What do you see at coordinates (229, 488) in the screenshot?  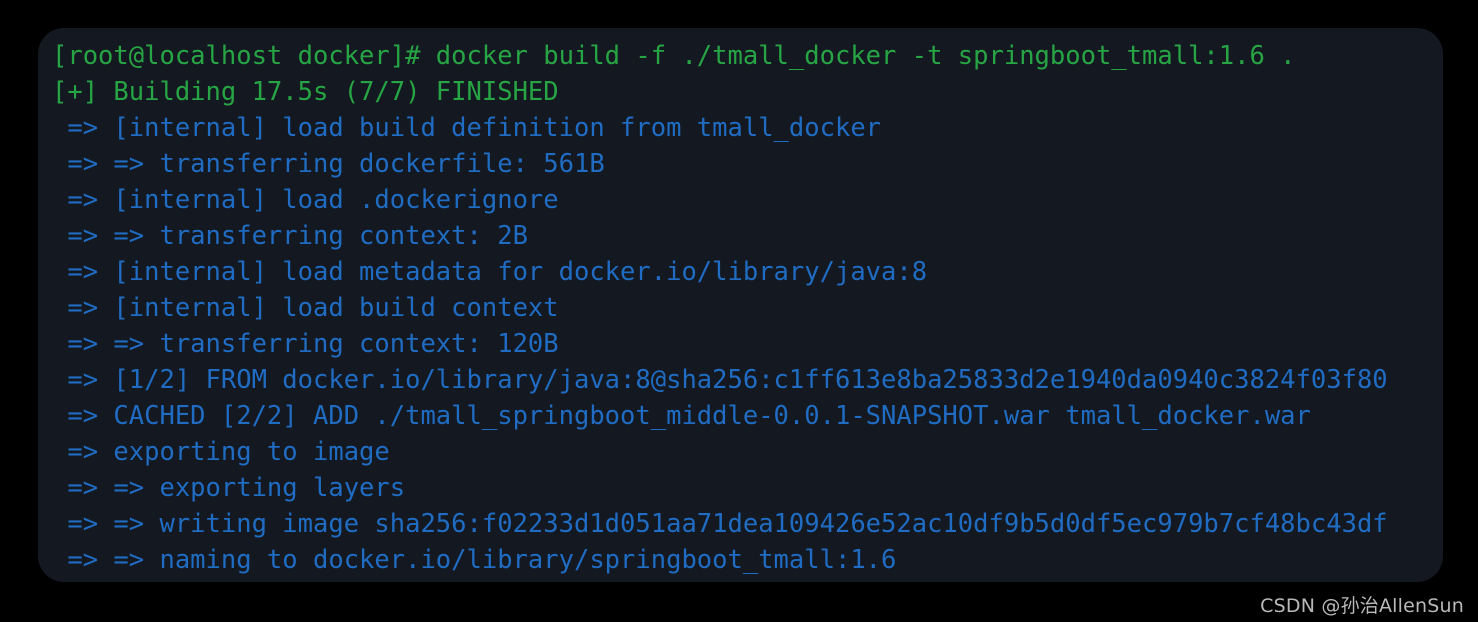 I see `terminal-line: => => exporting layers` at bounding box center [229, 488].